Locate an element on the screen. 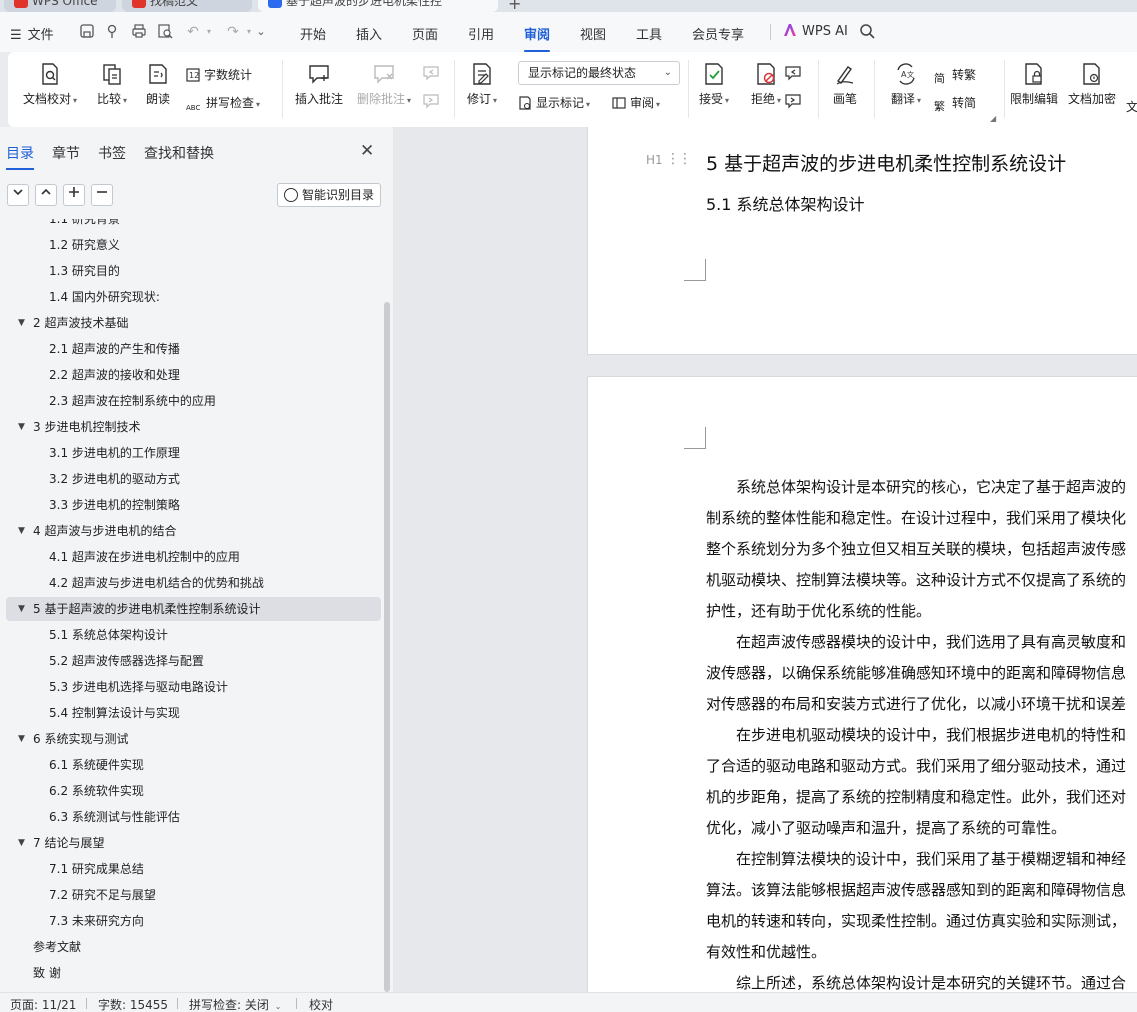 The height and width of the screenshot is (1012, 1137). next-comment-icon is located at coordinates (431, 102).